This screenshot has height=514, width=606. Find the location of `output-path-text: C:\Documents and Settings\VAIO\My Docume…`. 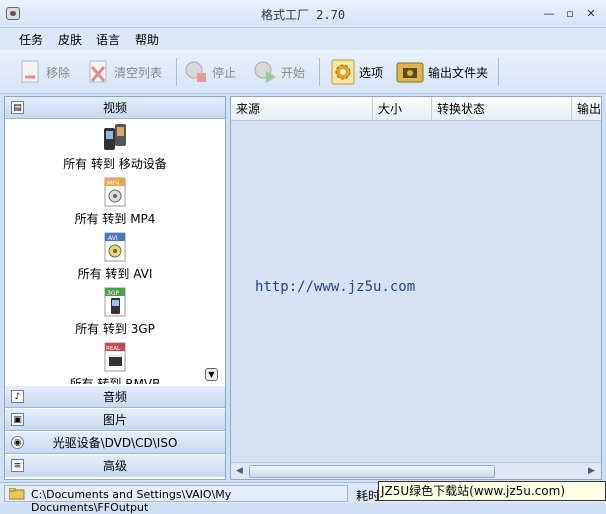

output-path-text: C:\Documents and Settings\VAIO\My Docume… is located at coordinates (131, 501).